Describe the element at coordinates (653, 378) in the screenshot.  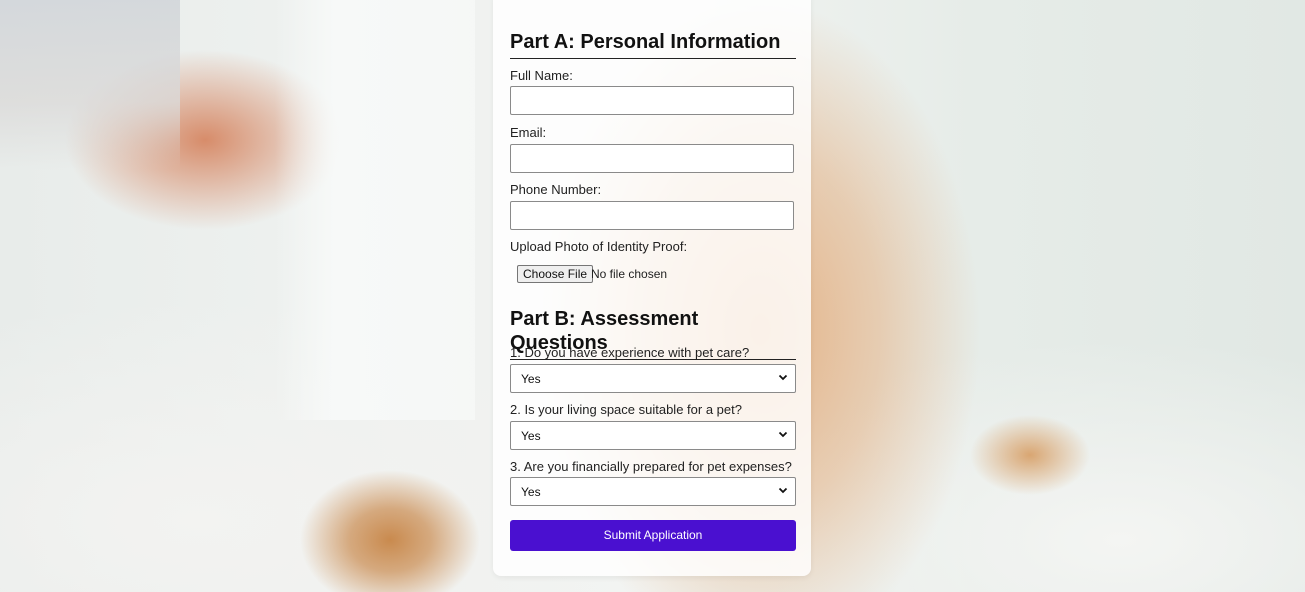
I see `question-1-select: Yes` at that location.